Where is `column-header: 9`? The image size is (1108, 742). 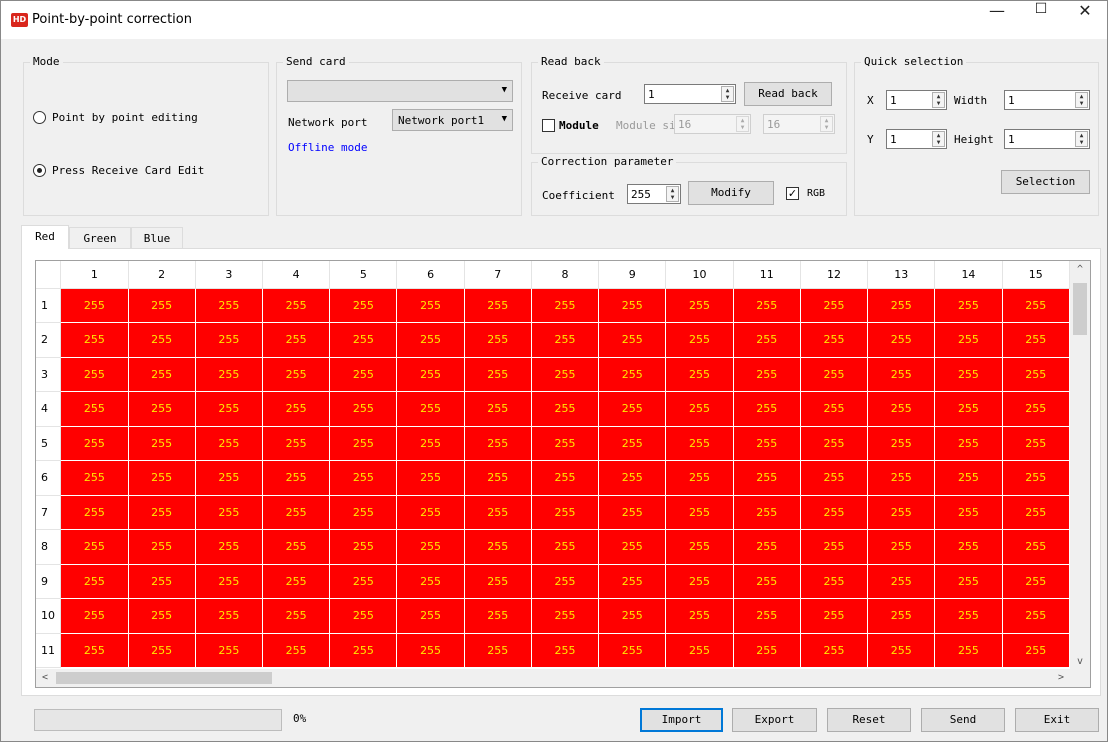
column-header: 9 is located at coordinates (632, 275).